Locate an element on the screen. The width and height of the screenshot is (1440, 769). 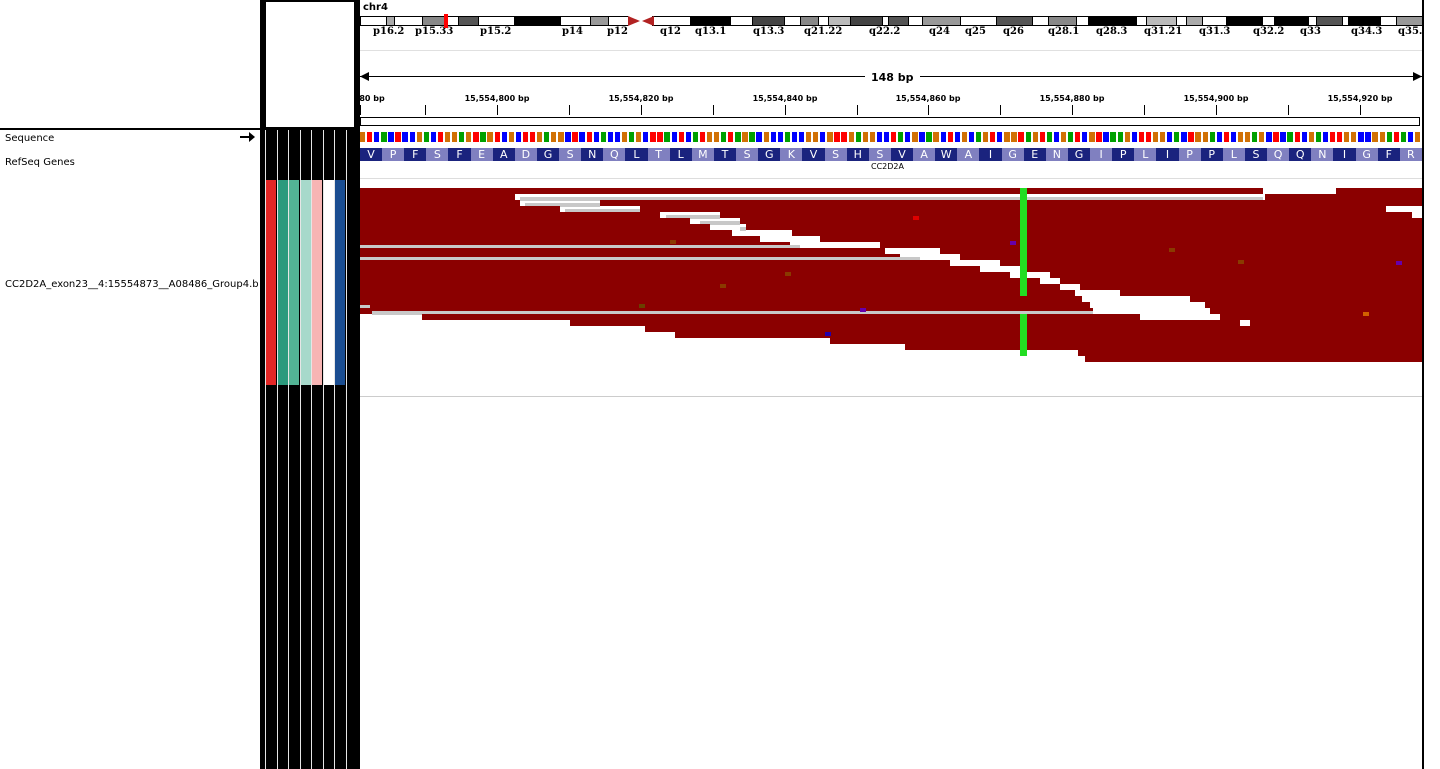
alignment-read-gap is located at coordinates (743, 229).